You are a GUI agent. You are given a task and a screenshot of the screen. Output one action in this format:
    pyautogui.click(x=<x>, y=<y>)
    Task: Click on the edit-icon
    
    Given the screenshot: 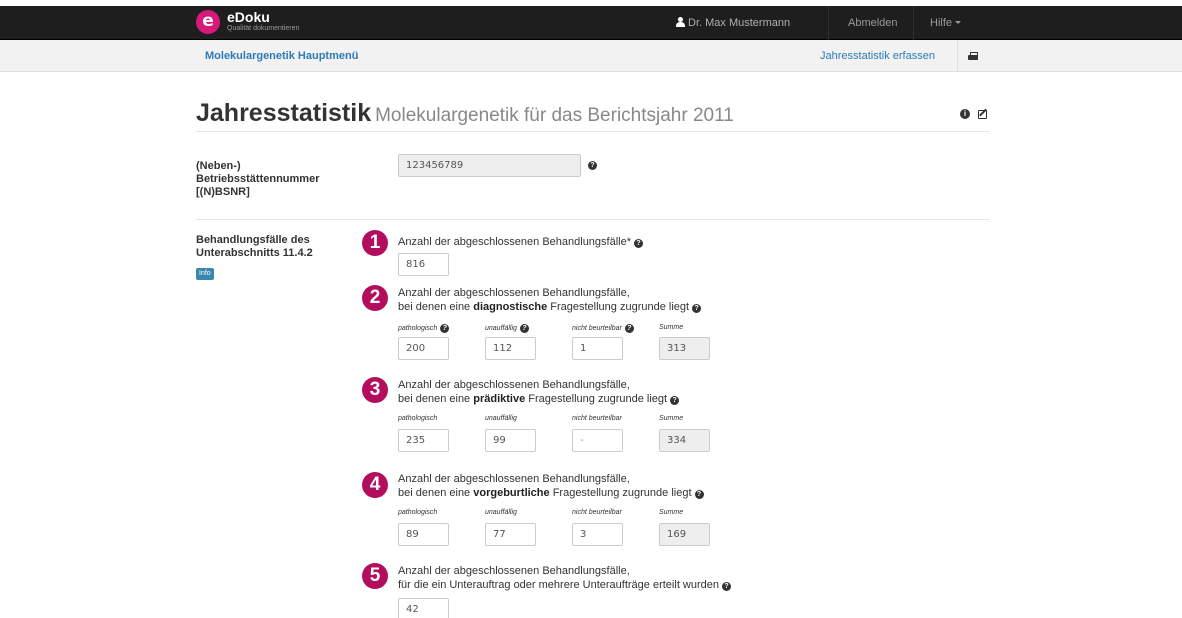 What is the action you would take?
    pyautogui.click(x=983, y=113)
    